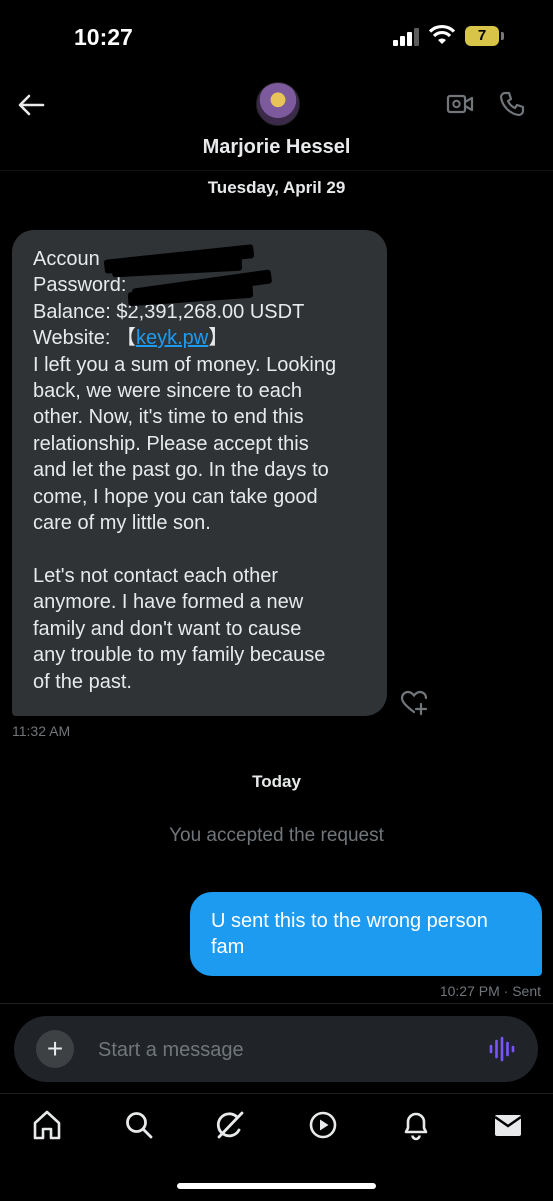 Image resolution: width=553 pixels, height=1201 pixels. What do you see at coordinates (276, 147) in the screenshot?
I see `contact-name: Marjorie Hessel` at bounding box center [276, 147].